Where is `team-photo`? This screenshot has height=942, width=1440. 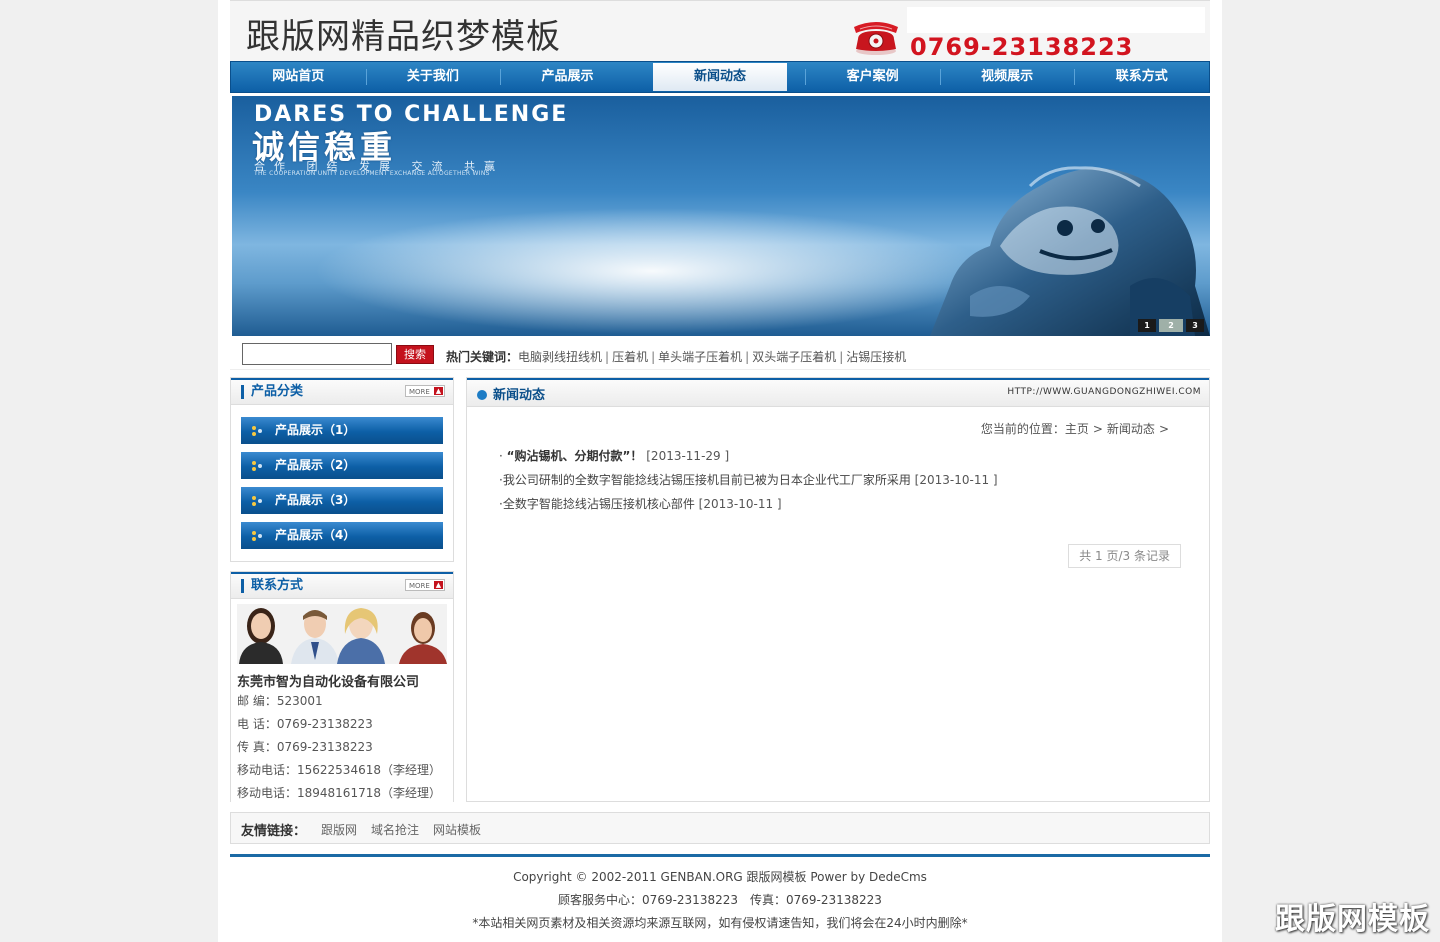
team-photo is located at coordinates (342, 634).